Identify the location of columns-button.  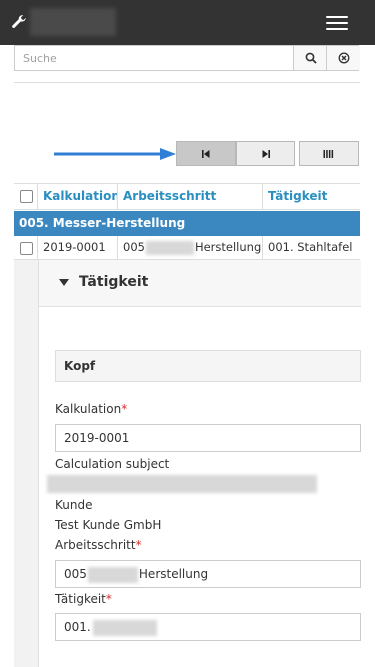
(329, 153).